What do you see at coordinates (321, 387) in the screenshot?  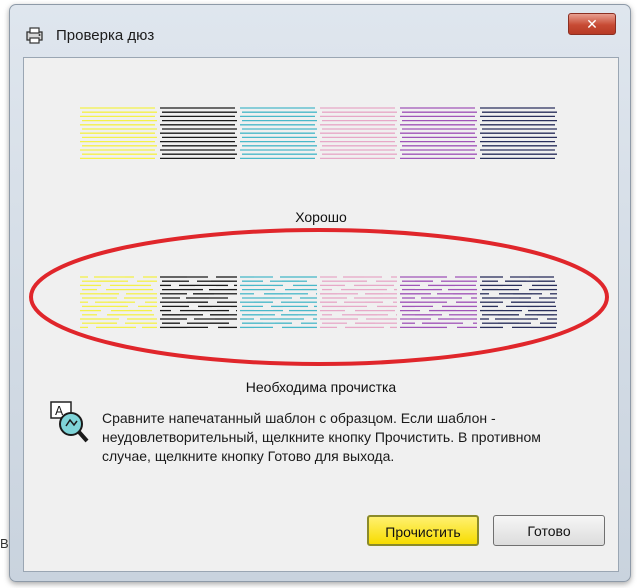 I see `bad-caption: Необходима прочистка` at bounding box center [321, 387].